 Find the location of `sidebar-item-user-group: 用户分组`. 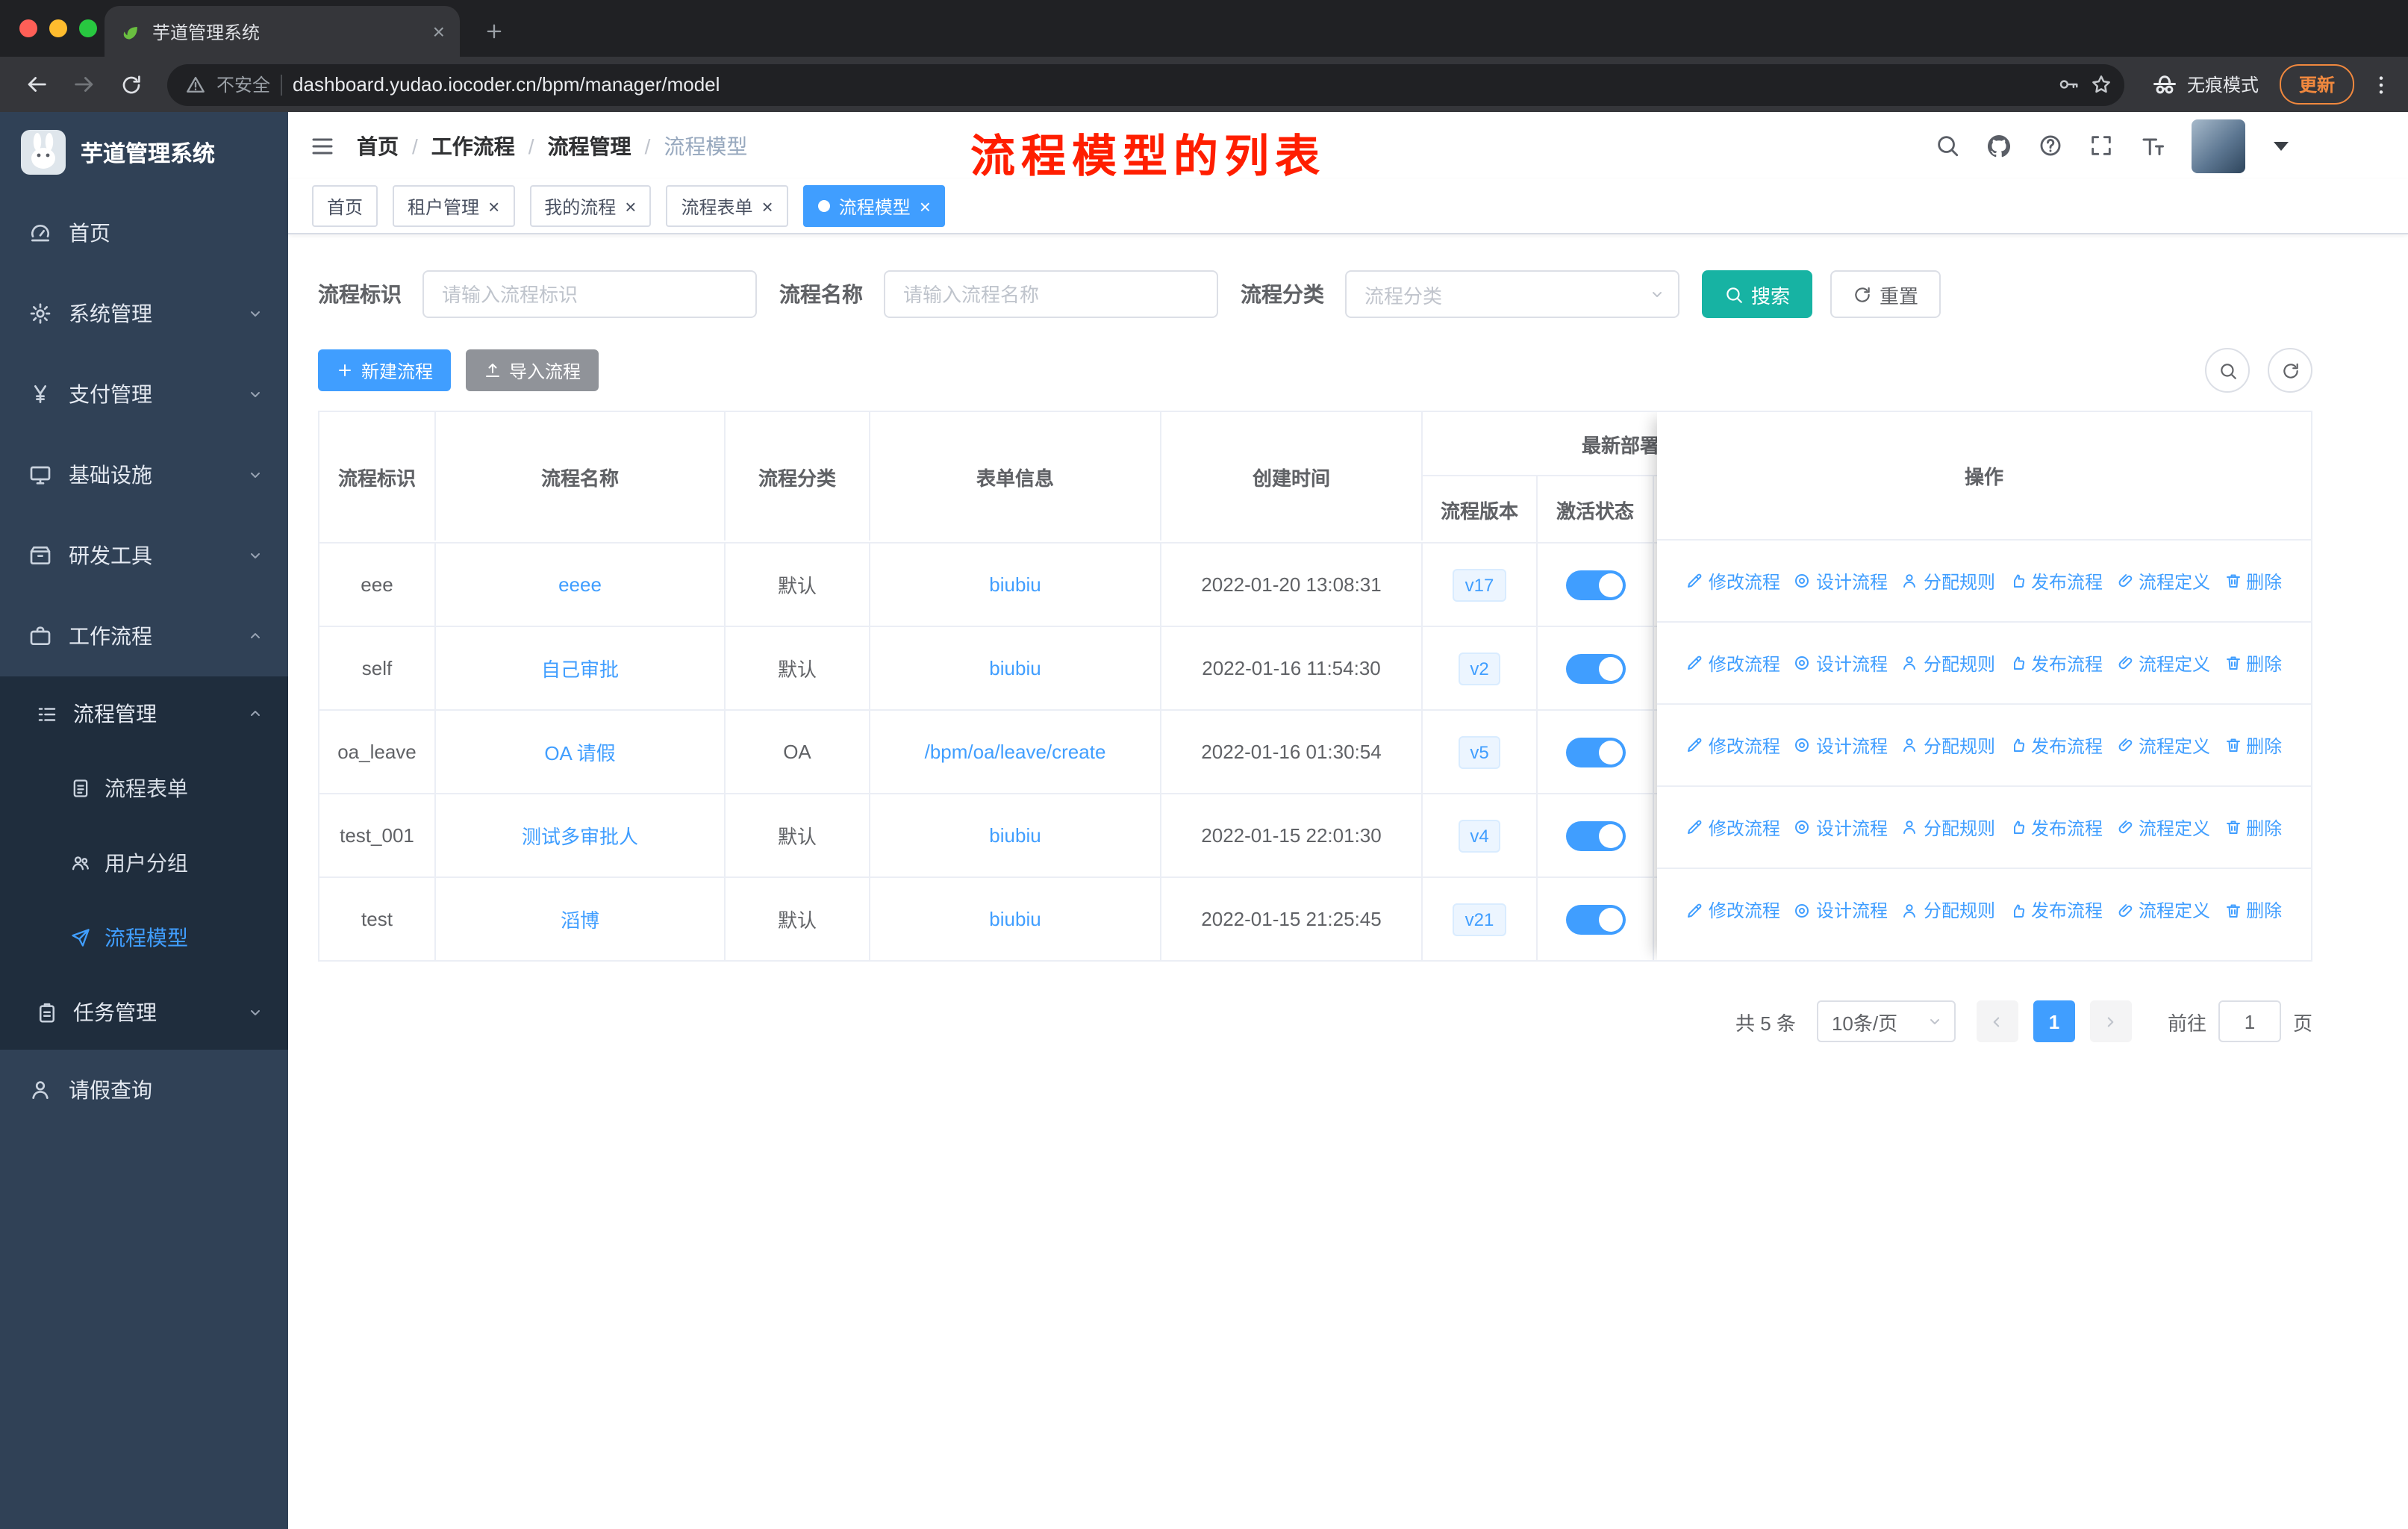

sidebar-item-user-group: 用户分组 is located at coordinates (144, 863).